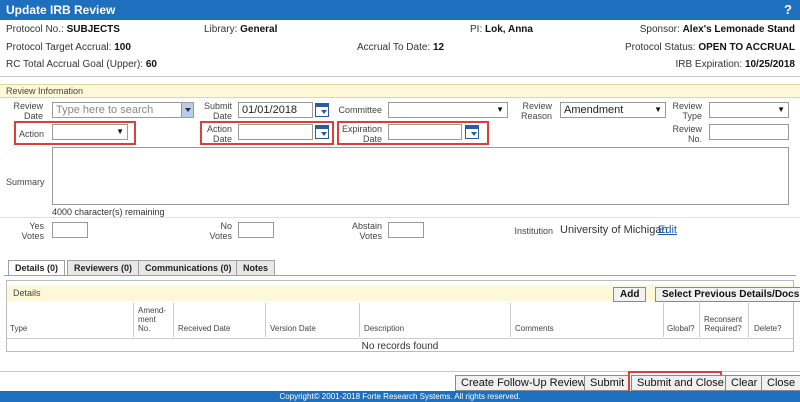  What do you see at coordinates (360, 110) in the screenshot?
I see `committee-label: Committee` at bounding box center [360, 110].